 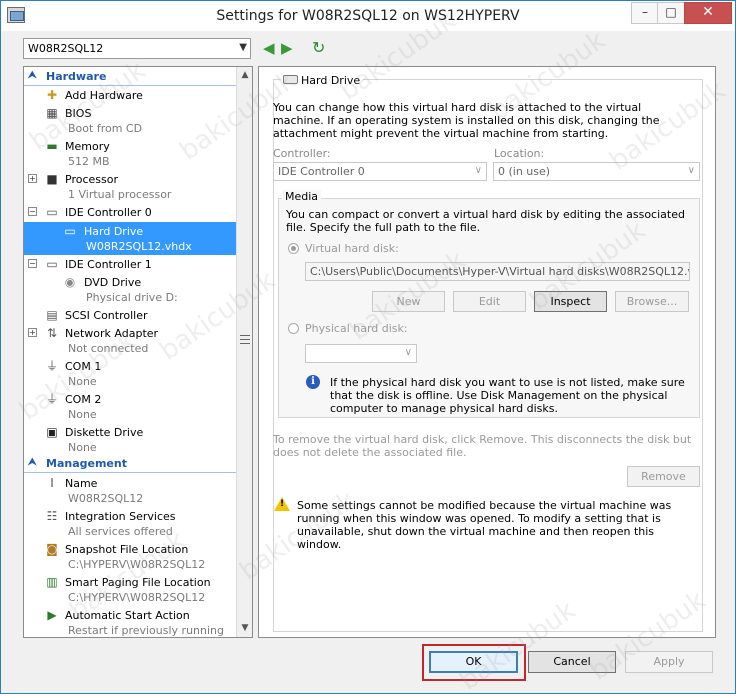 What do you see at coordinates (645, 13) in the screenshot?
I see `minimize-button: –` at bounding box center [645, 13].